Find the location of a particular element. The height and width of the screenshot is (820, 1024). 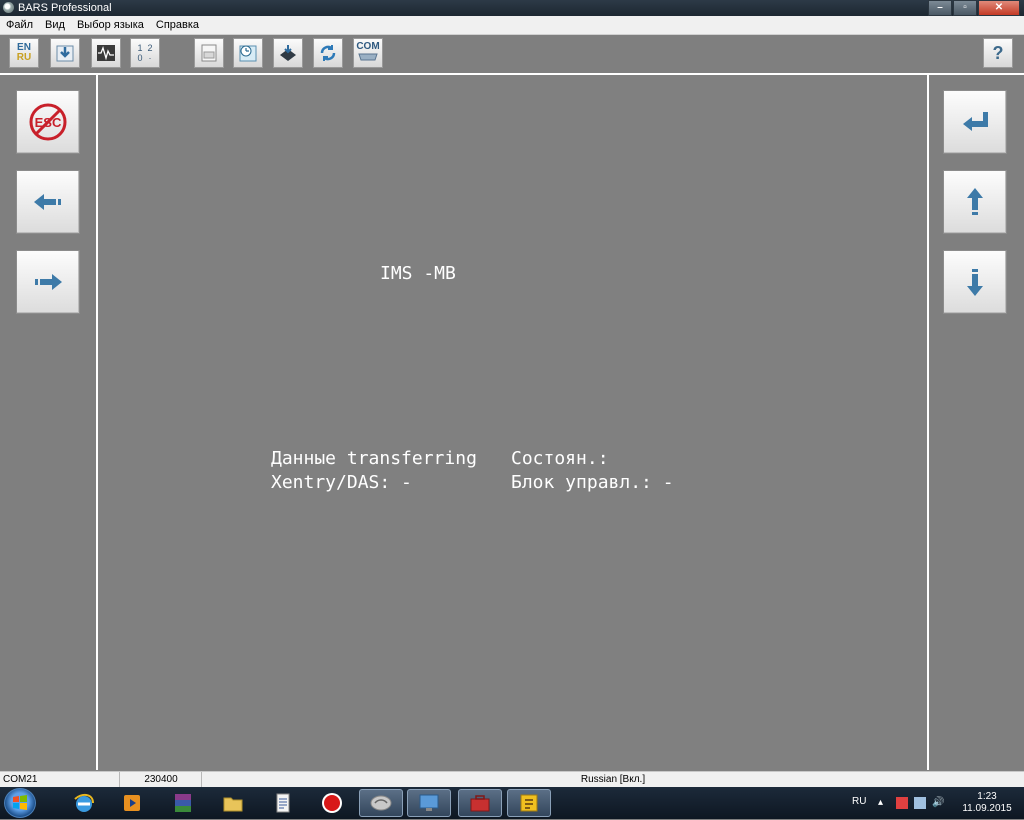

xentry-das-value: Xentry/DAS: - is located at coordinates (341, 482).